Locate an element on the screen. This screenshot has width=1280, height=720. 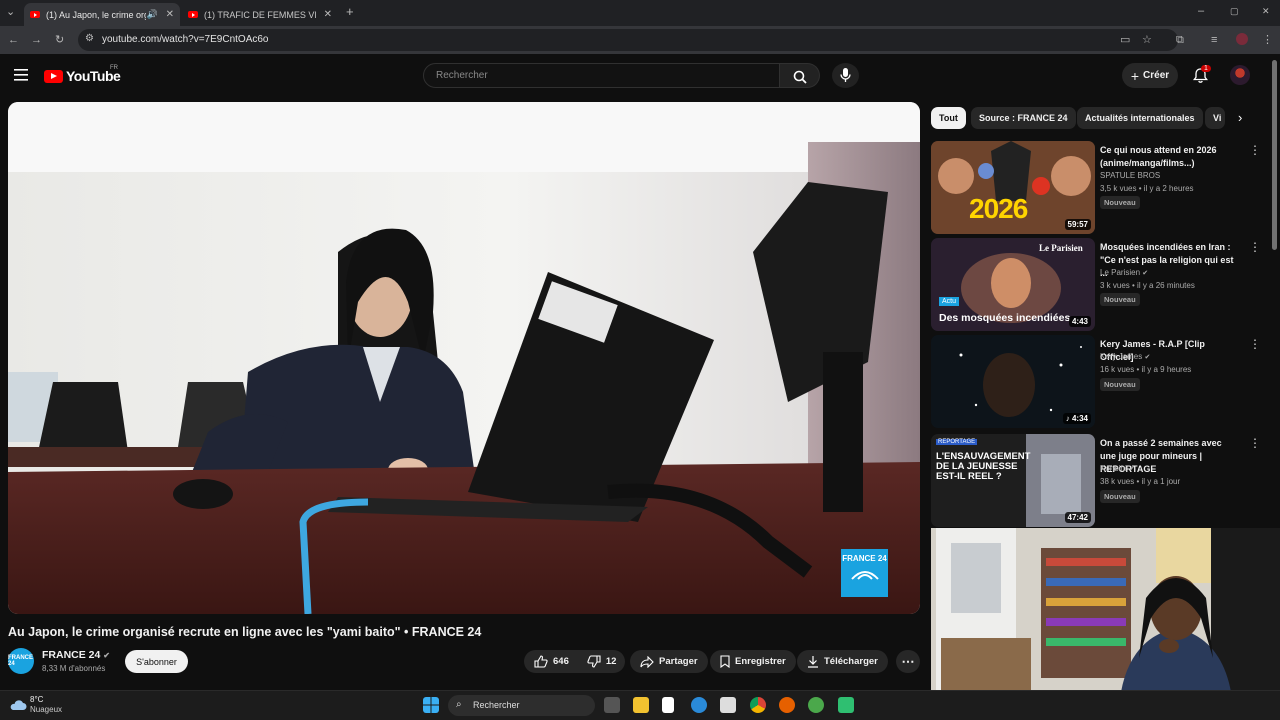
recommendation-channel: Le Parisien ✔ is located at coordinates (1124, 272).